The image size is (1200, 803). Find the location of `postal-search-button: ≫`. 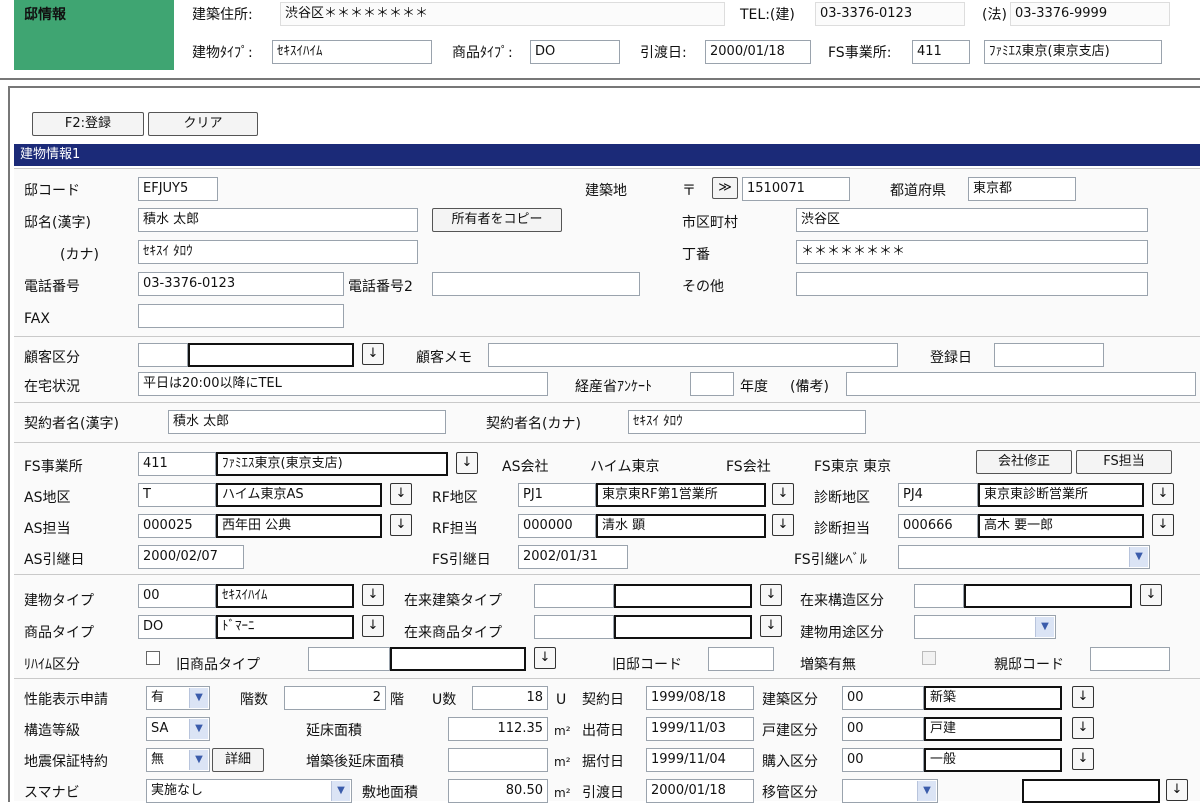

postal-search-button: ≫ is located at coordinates (725, 188).